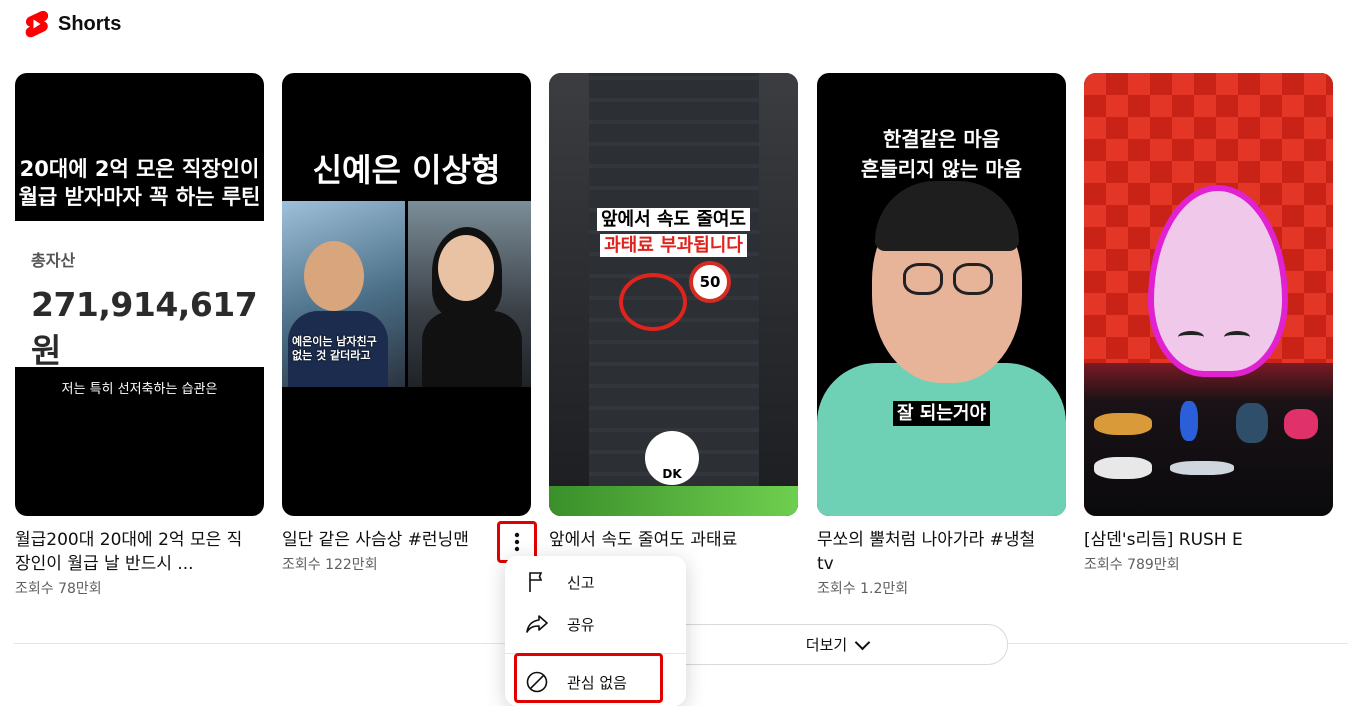 Image resolution: width=1348 pixels, height=706 pixels. I want to click on section-title: Shorts, so click(90, 23).